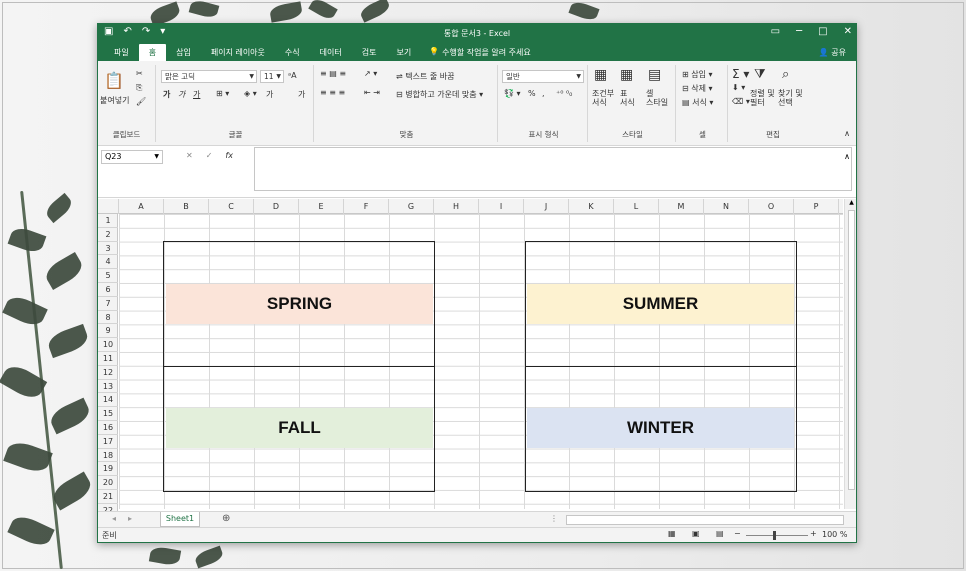 The image size is (966, 571). I want to click on format-painter-icon: 🖌, so click(141, 101).